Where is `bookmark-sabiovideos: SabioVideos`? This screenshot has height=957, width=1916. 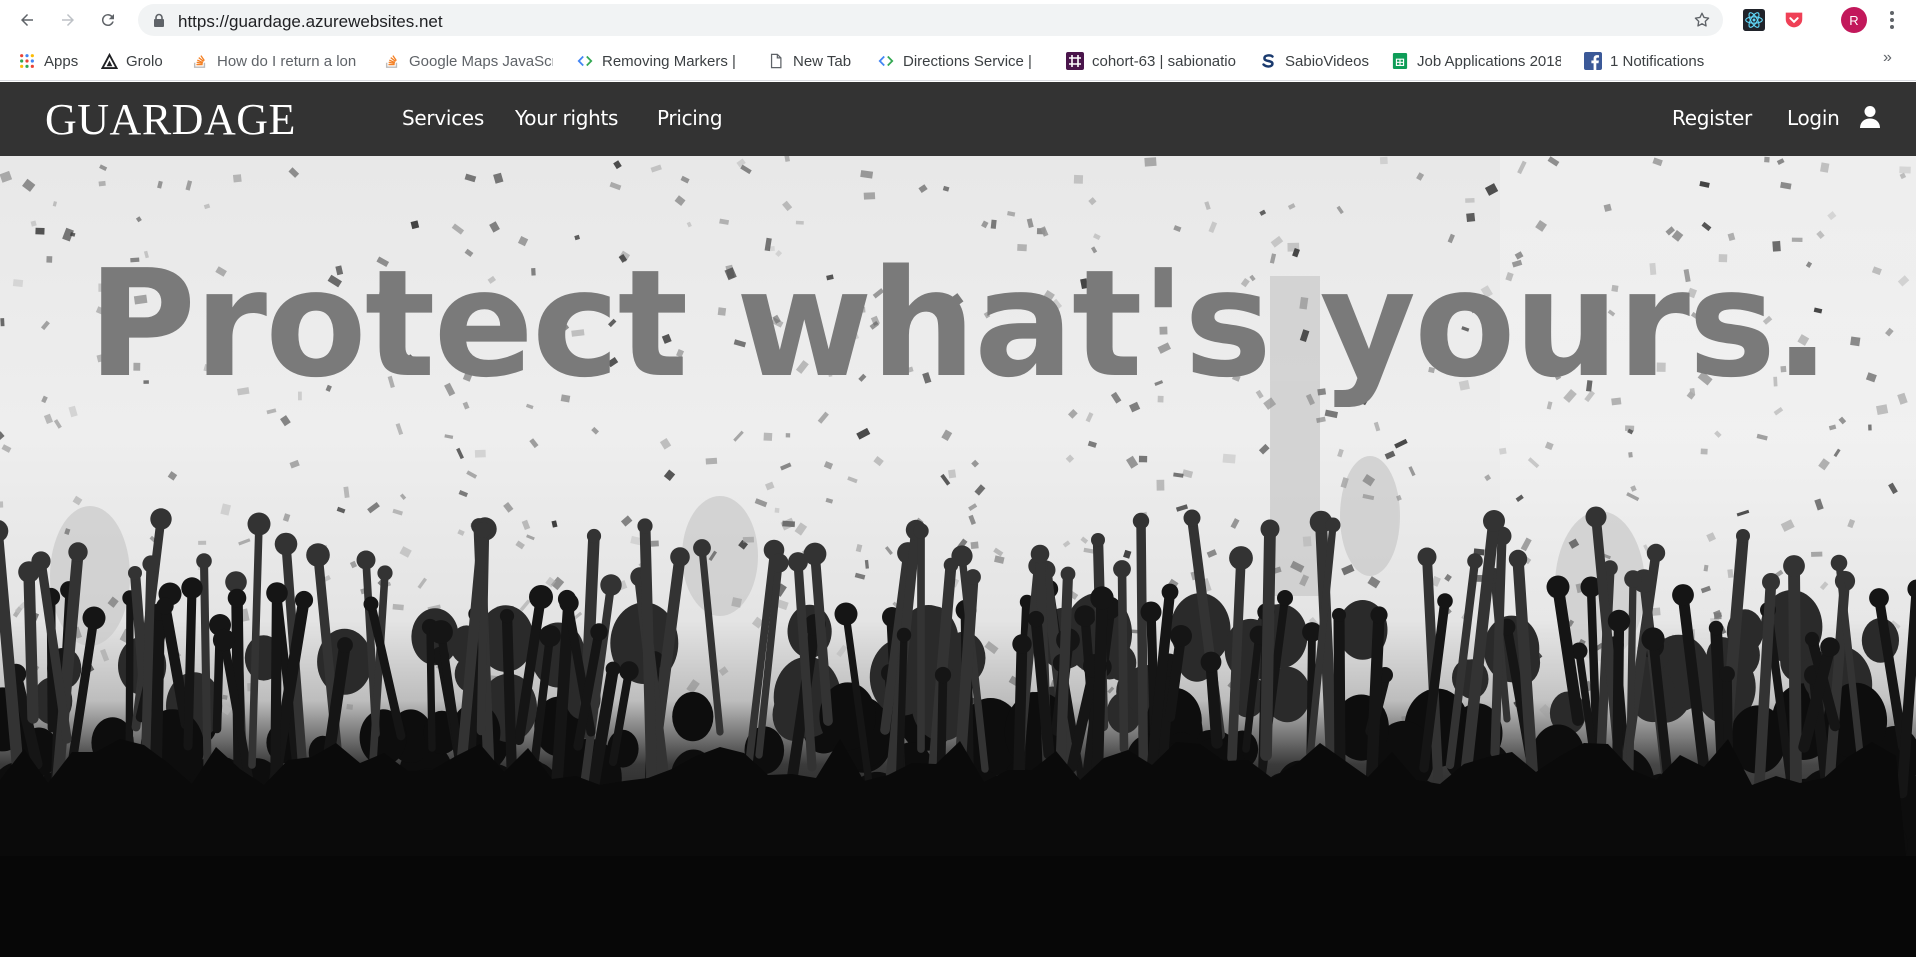 bookmark-sabiovideos: SabioVideos is located at coordinates (1319, 61).